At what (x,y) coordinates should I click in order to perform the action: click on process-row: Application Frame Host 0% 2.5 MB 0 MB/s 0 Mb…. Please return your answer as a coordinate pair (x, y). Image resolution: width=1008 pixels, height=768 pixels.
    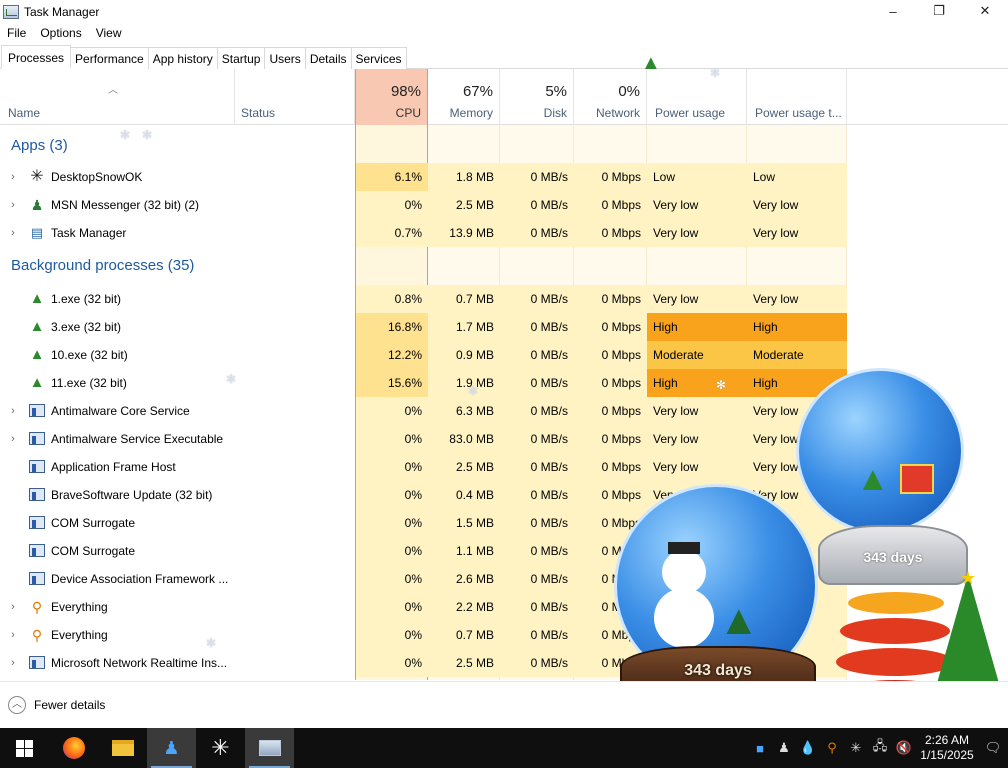
    Looking at the image, I should click on (504, 467).